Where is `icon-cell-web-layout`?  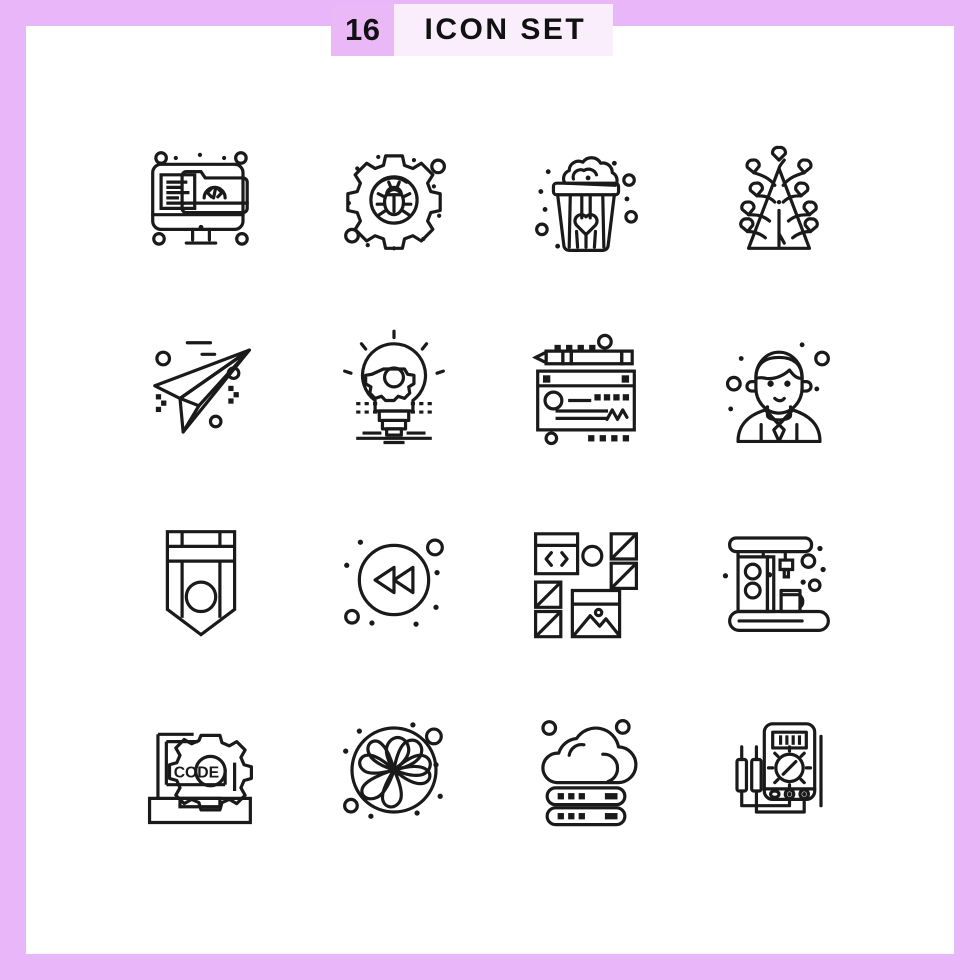
icon-cell-web-layout is located at coordinates (586, 580).